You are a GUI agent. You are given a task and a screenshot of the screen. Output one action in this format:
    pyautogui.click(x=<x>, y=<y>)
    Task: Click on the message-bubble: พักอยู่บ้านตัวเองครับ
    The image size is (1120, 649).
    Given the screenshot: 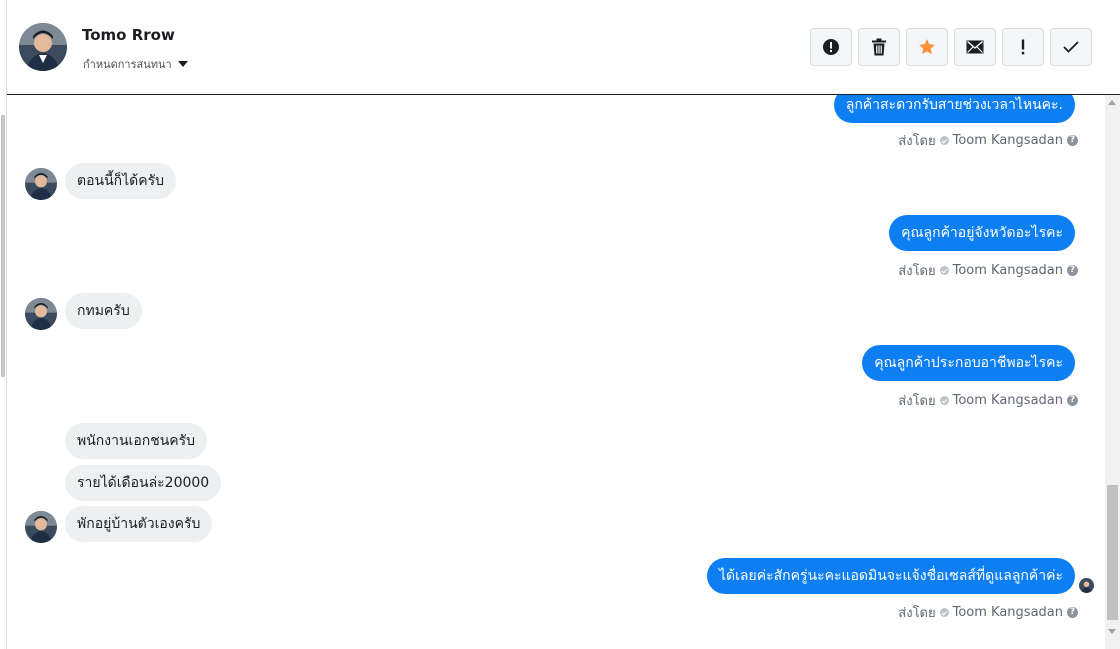 What is the action you would take?
    pyautogui.click(x=139, y=524)
    